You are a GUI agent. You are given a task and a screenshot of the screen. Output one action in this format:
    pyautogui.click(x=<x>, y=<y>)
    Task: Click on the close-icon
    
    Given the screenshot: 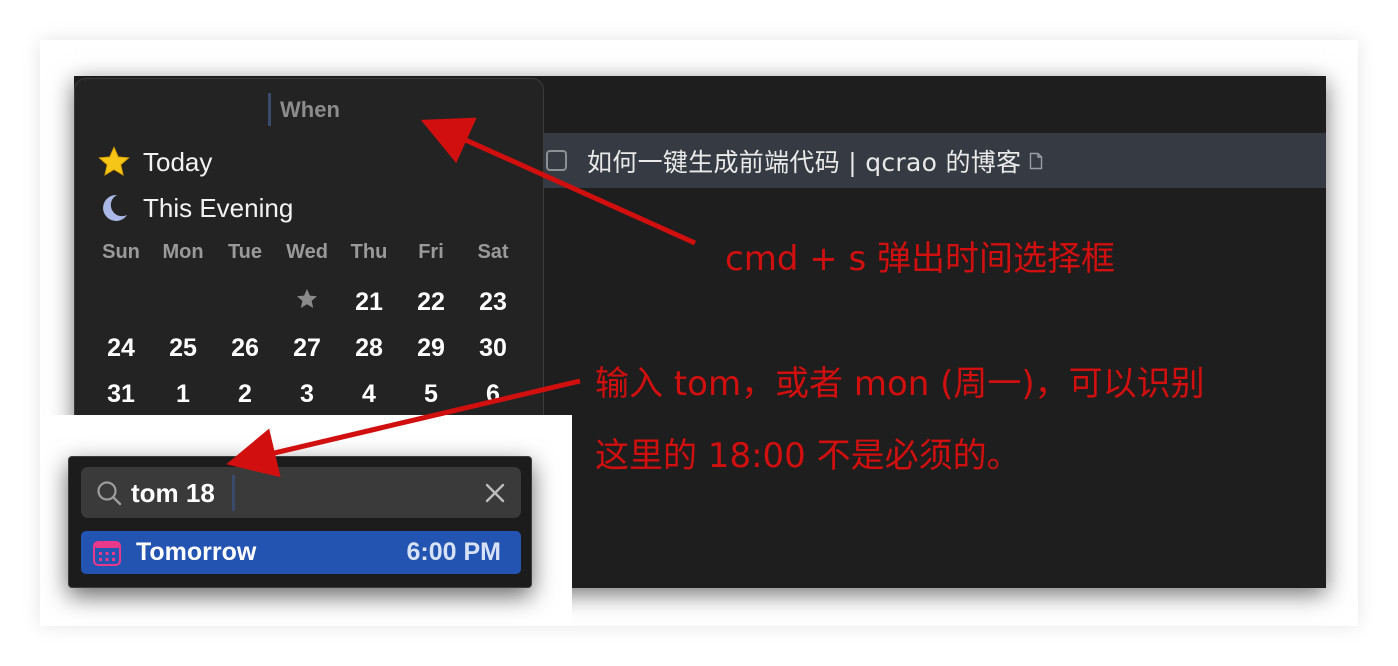 What is the action you would take?
    pyautogui.click(x=495, y=493)
    